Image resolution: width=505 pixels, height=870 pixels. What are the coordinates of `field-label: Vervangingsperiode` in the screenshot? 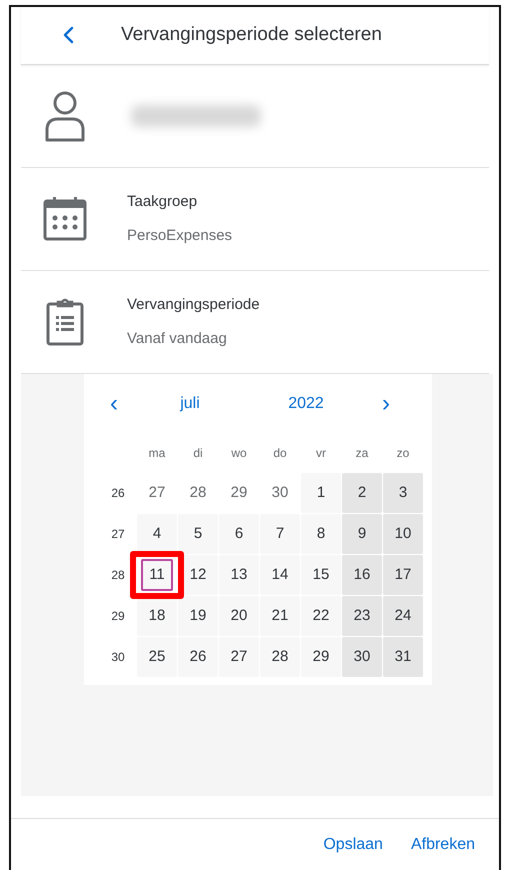 It's located at (193, 304).